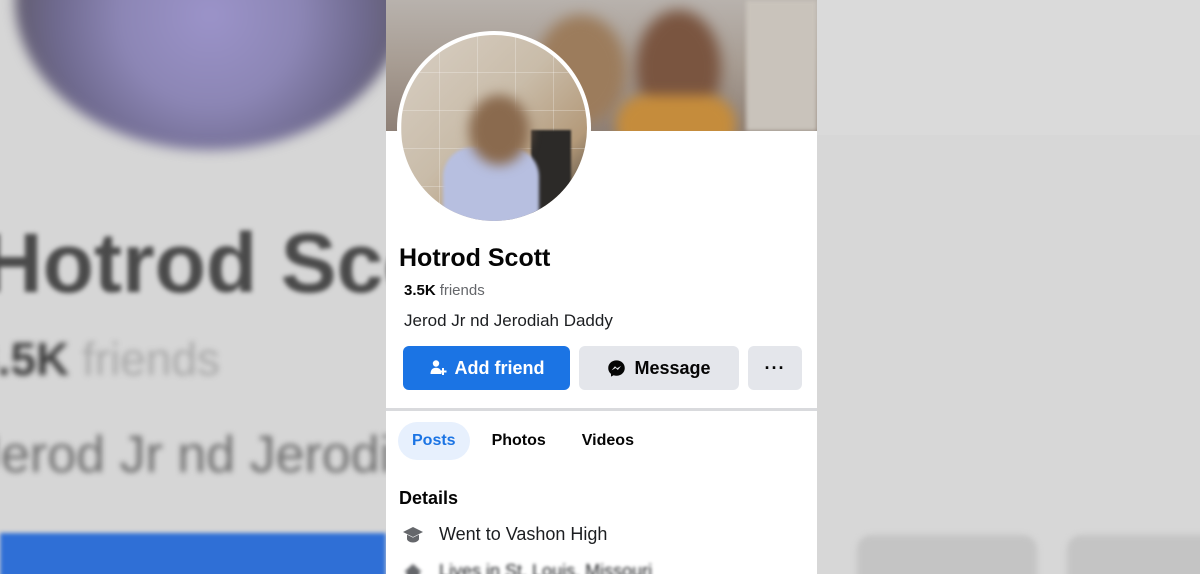 Image resolution: width=1200 pixels, height=574 pixels. I want to click on cover-wall, so click(781, 65).